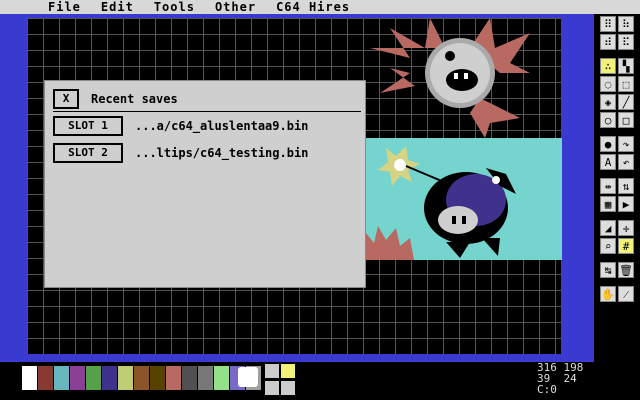 The height and width of the screenshot is (400, 640). What do you see at coordinates (626, 186) in the screenshot?
I see `mirror-v-icon: ⇅` at bounding box center [626, 186].